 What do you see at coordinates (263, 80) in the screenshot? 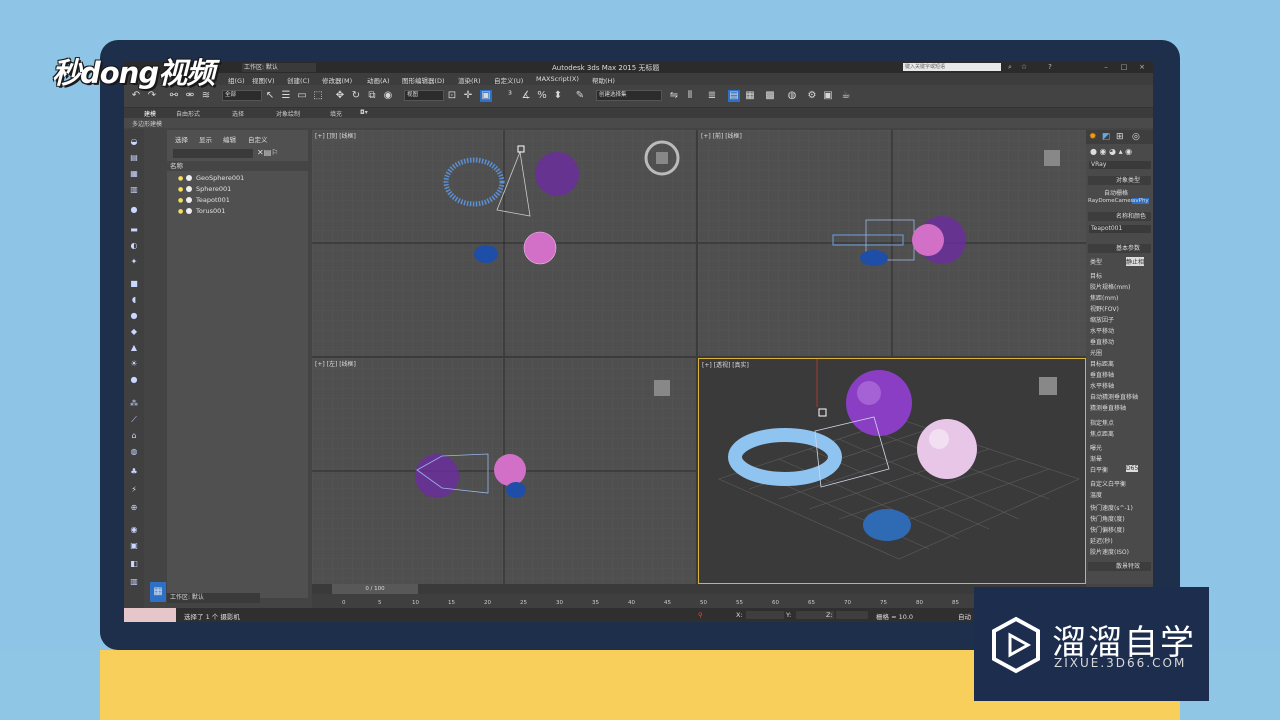
I see `menu-view: 视图(V)` at bounding box center [263, 80].